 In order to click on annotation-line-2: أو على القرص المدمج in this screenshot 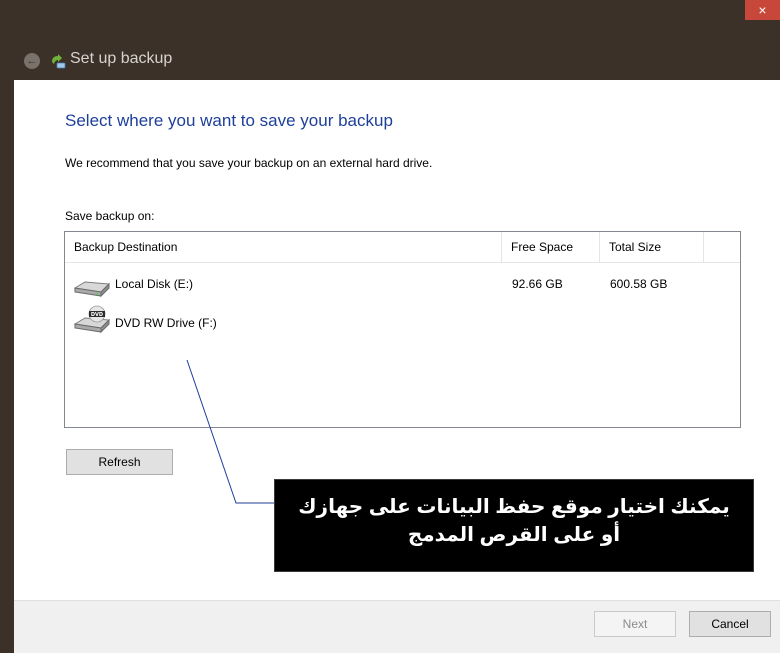, I will do `click(514, 535)`.